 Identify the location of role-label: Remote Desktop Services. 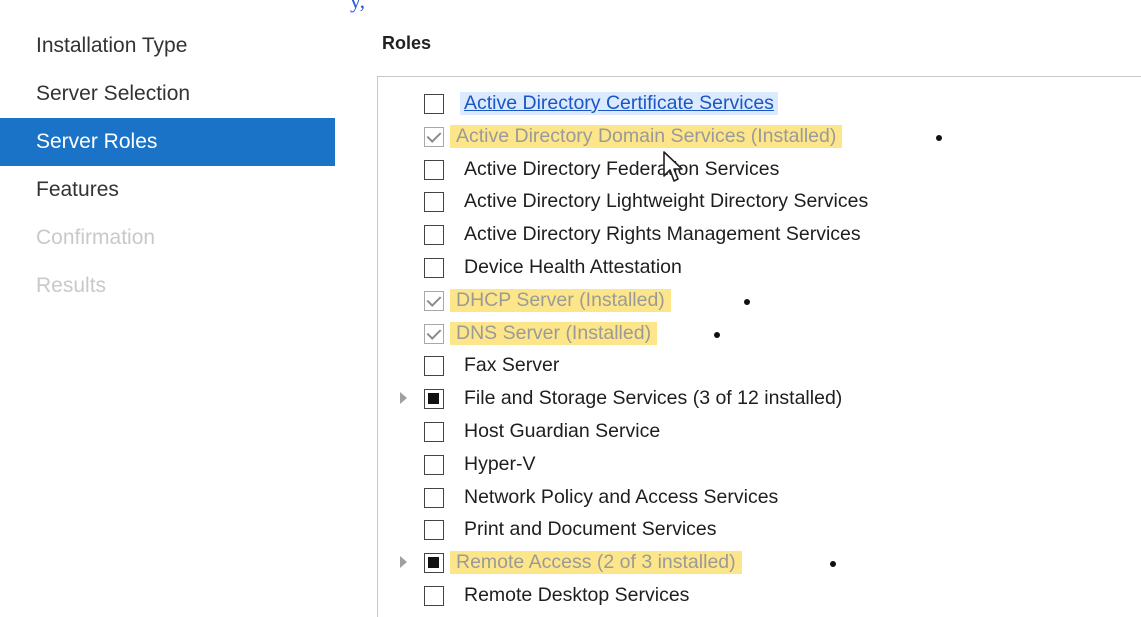
(577, 595).